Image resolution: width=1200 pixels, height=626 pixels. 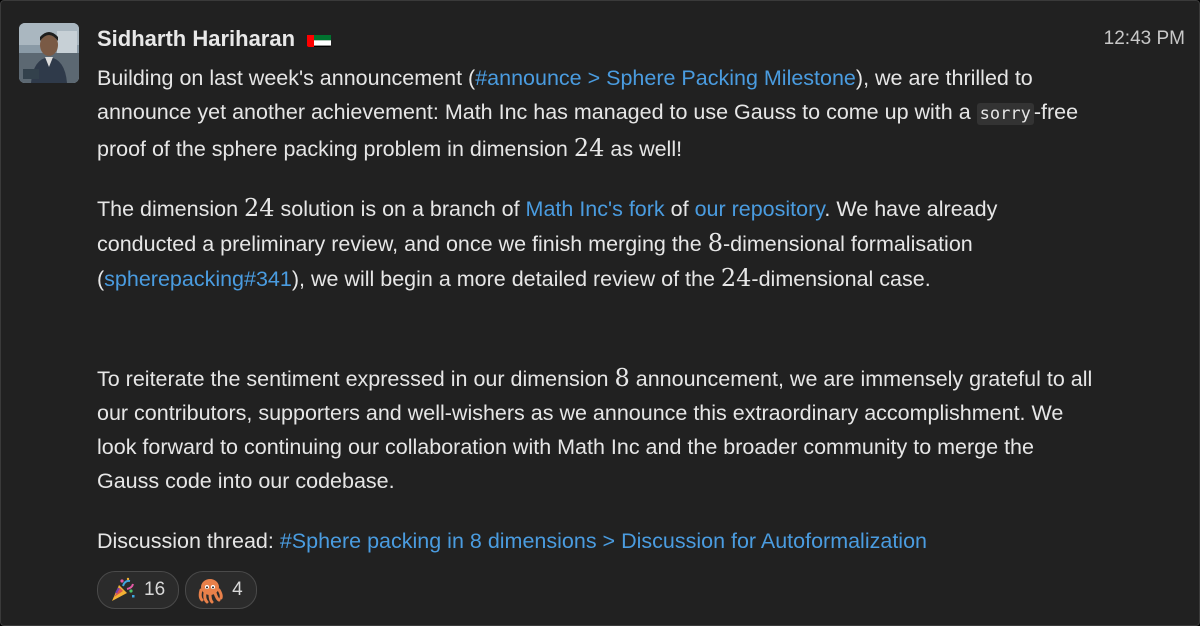 I want to click on text: Discussion thread:, so click(x=188, y=541).